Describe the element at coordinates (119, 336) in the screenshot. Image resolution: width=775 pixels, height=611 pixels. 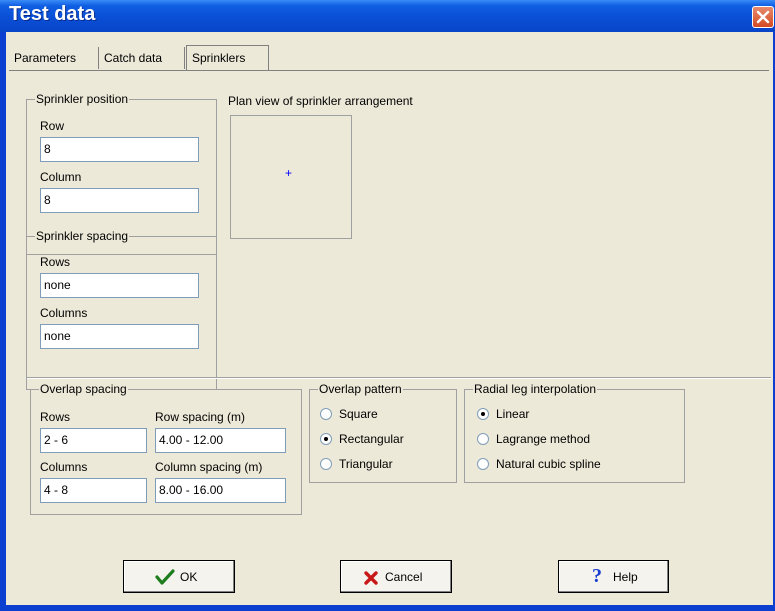
I see `spacing-columns-input: none` at that location.